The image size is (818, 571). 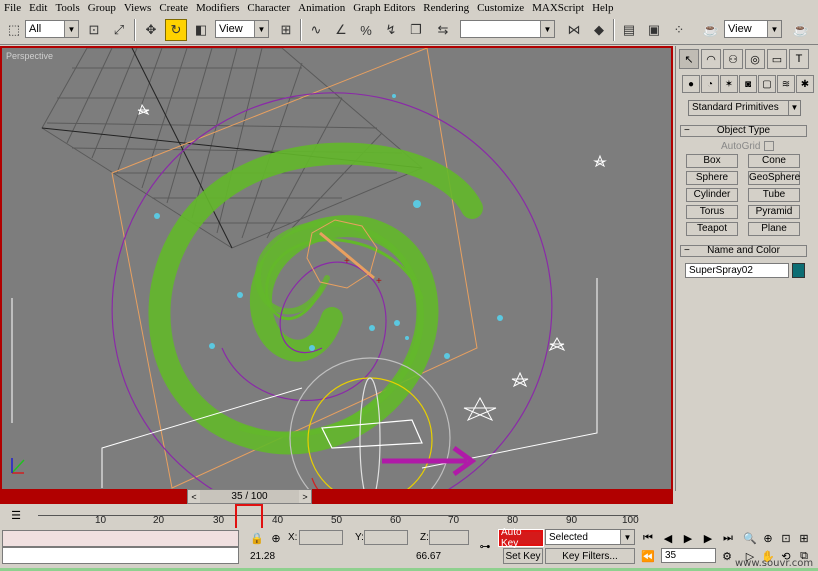 What do you see at coordinates (774, 212) in the screenshot?
I see `pyramid-button: Pyramid` at bounding box center [774, 212].